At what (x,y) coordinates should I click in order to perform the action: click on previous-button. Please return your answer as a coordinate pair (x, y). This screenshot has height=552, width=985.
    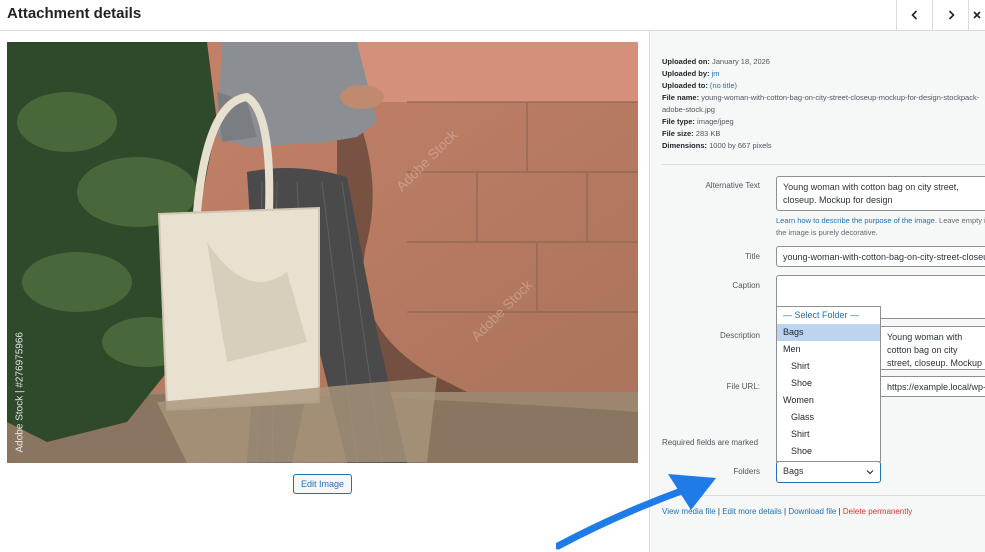
    Looking at the image, I should click on (914, 15).